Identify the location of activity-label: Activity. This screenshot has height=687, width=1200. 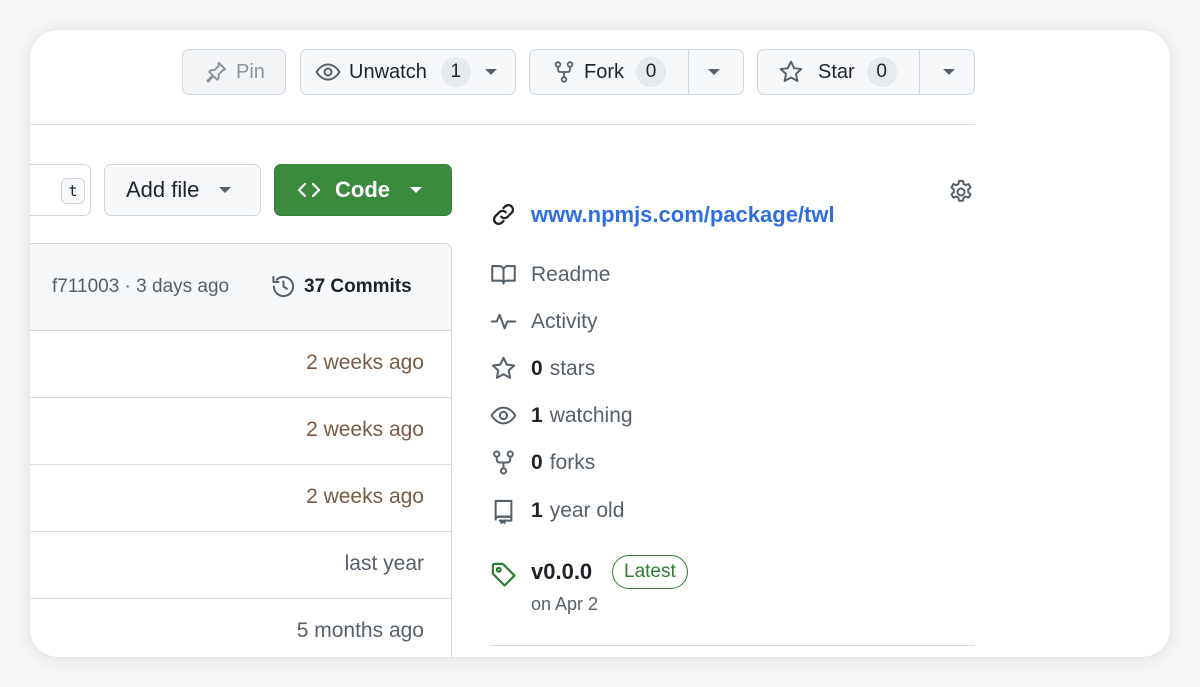
(564, 321).